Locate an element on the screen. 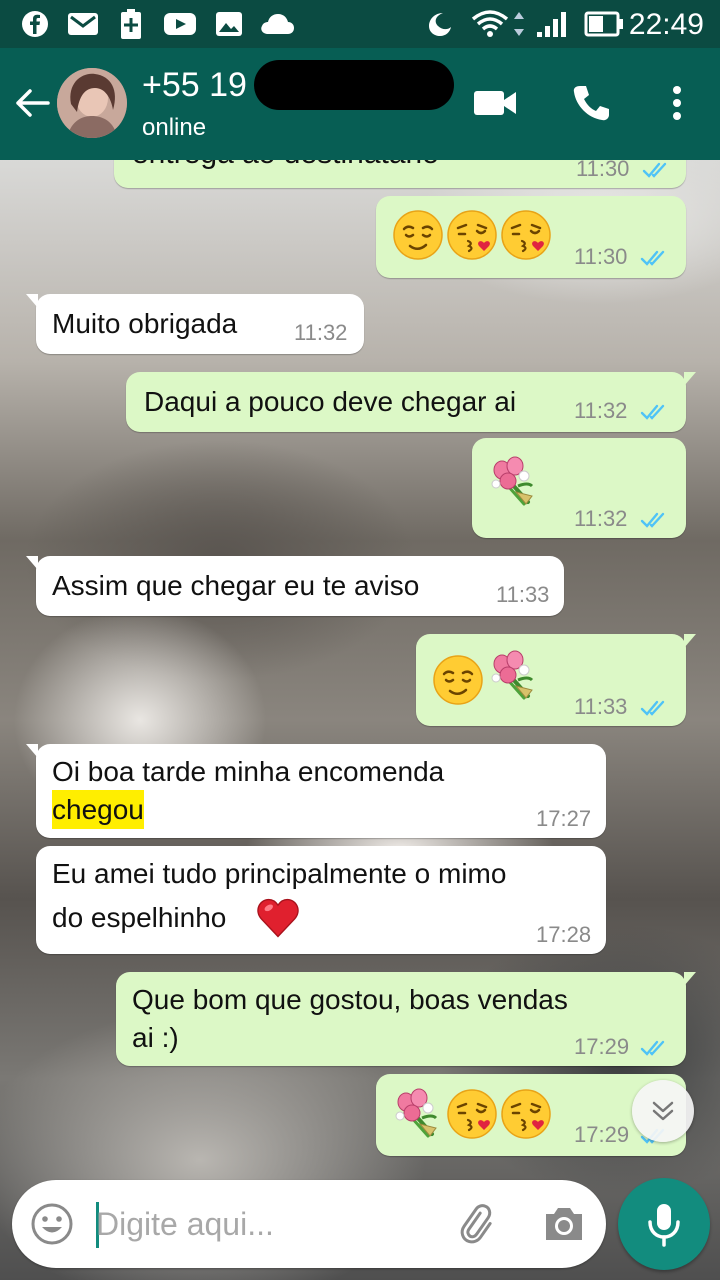 Image resolution: width=720 pixels, height=1280 pixels. chat-header: +55 19 online is located at coordinates (360, 104).